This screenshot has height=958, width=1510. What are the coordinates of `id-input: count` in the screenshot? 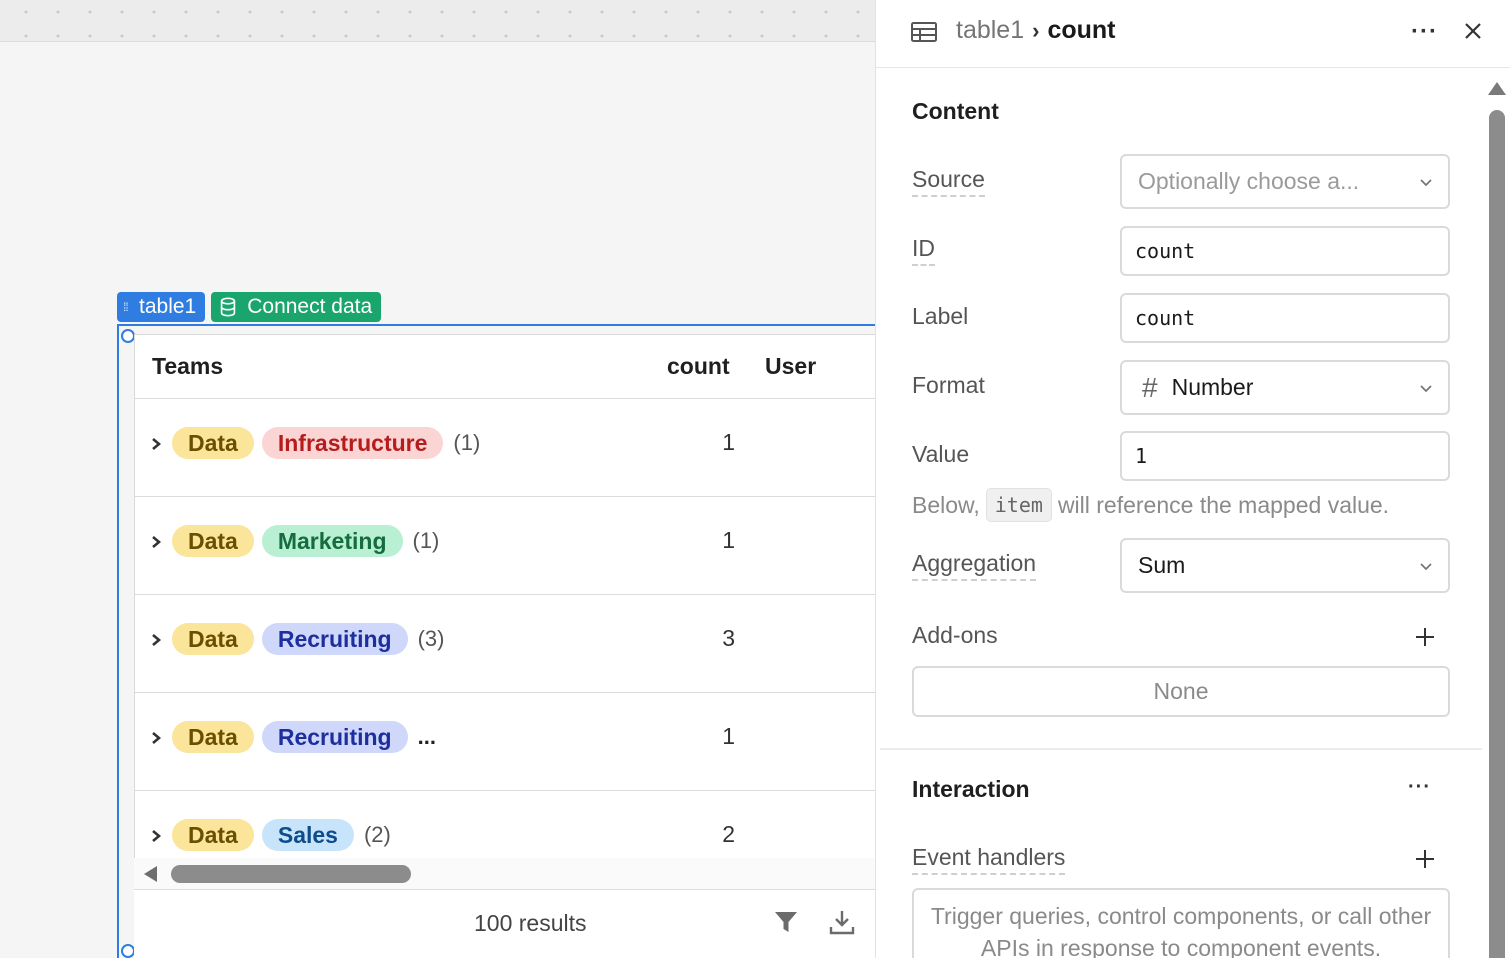 It's located at (1285, 251).